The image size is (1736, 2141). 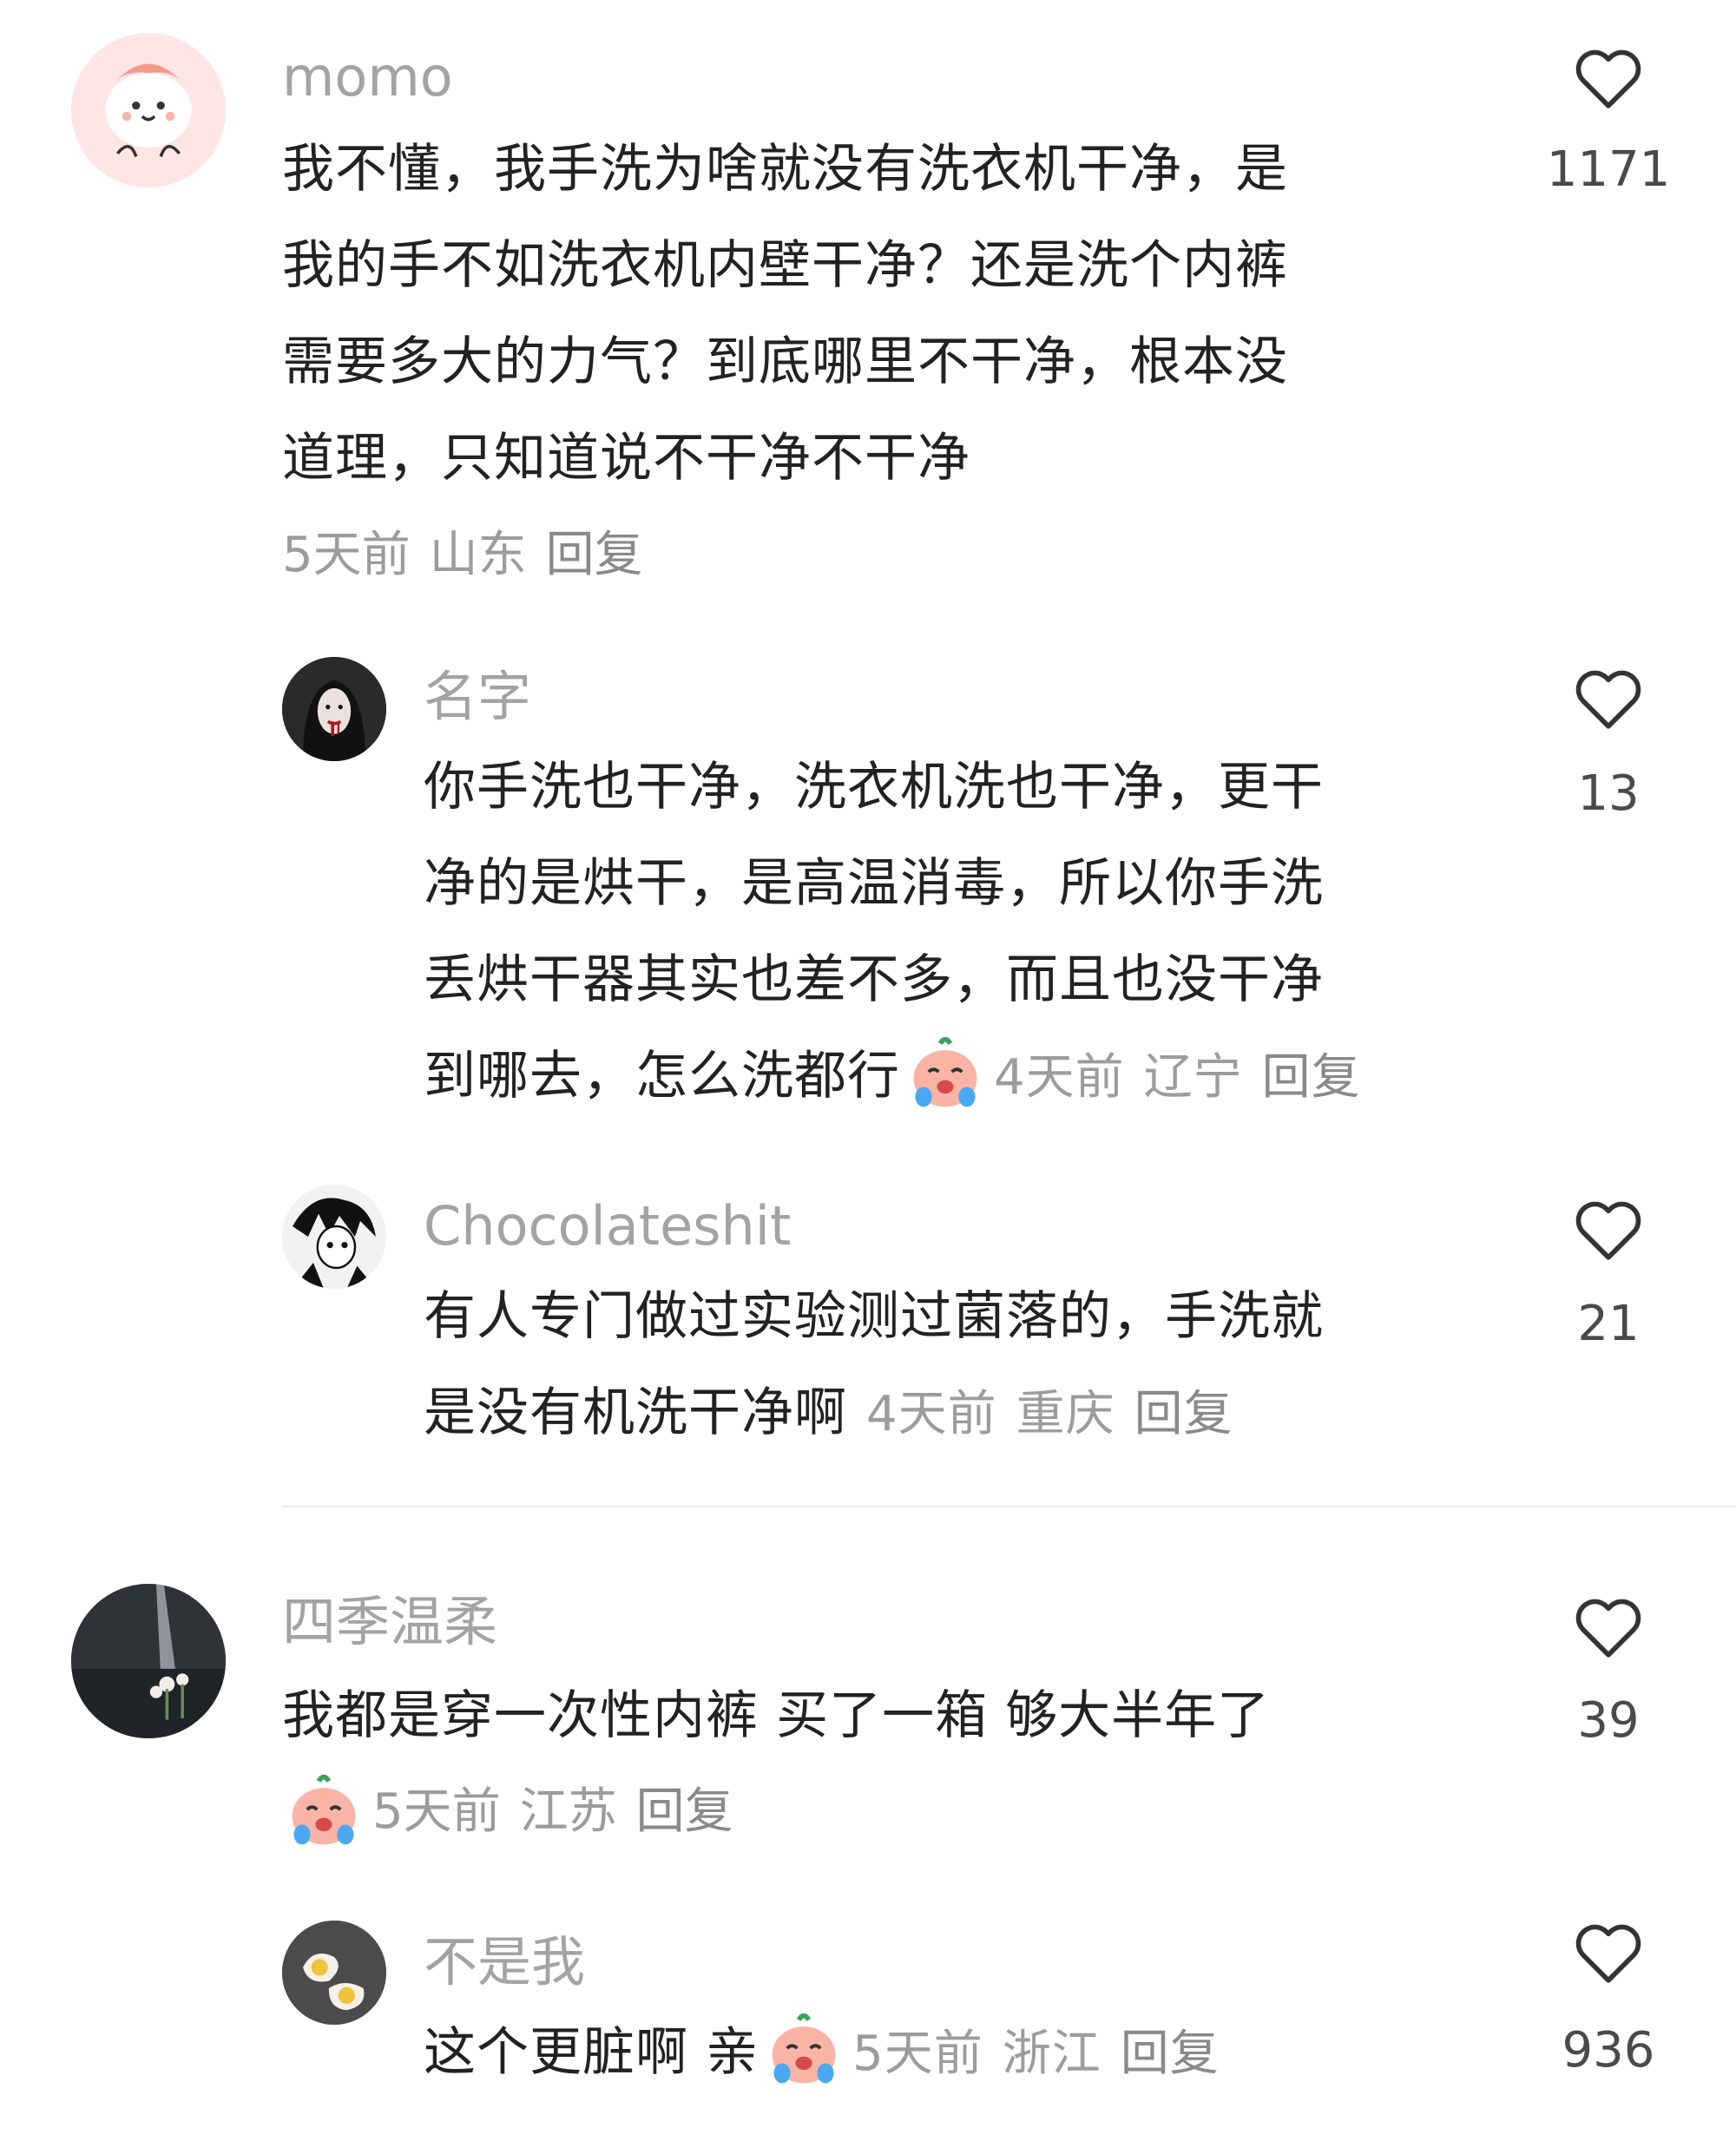 What do you see at coordinates (1608, 793) in the screenshot?
I see `like-count: 13` at bounding box center [1608, 793].